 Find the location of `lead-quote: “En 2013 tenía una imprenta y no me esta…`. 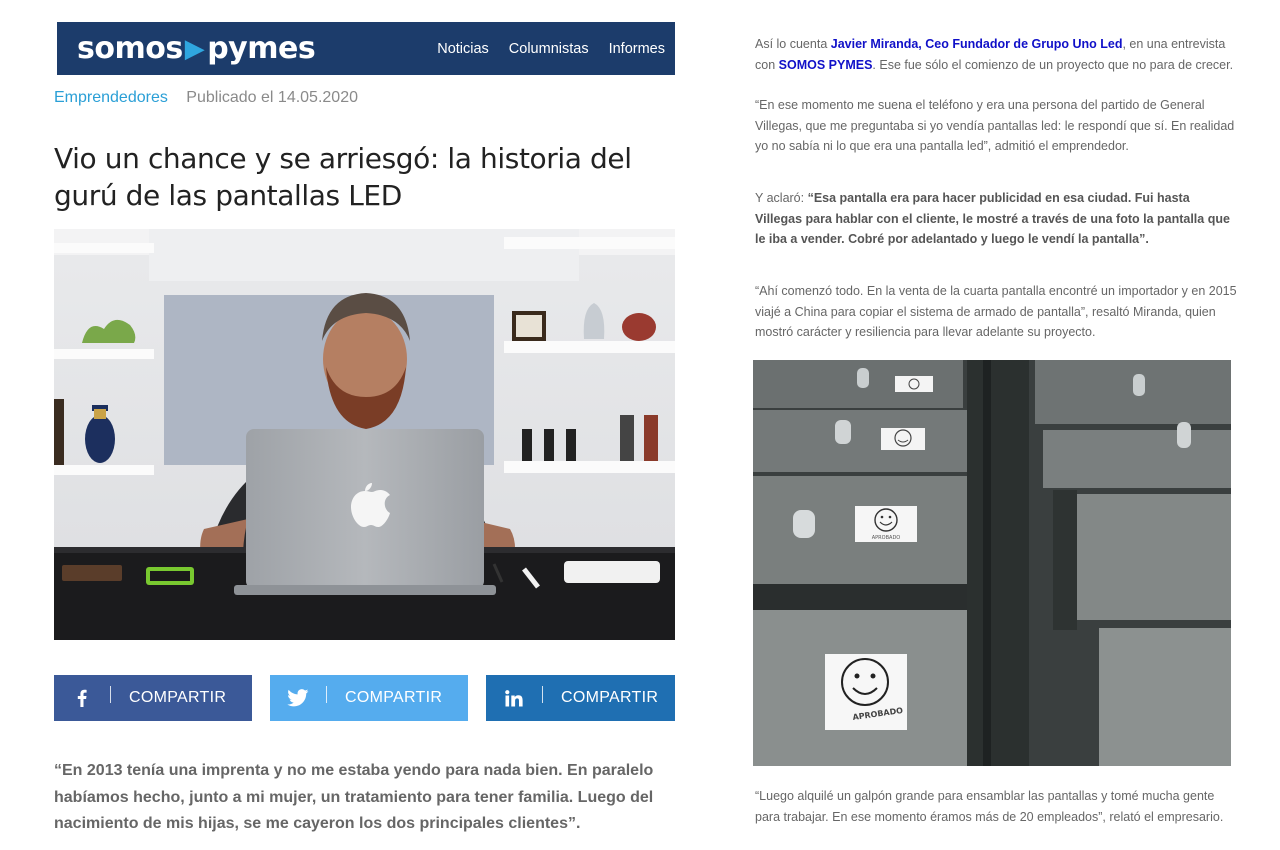

lead-quote: “En 2013 tenía una imprenta y no me esta… is located at coordinates (354, 797).